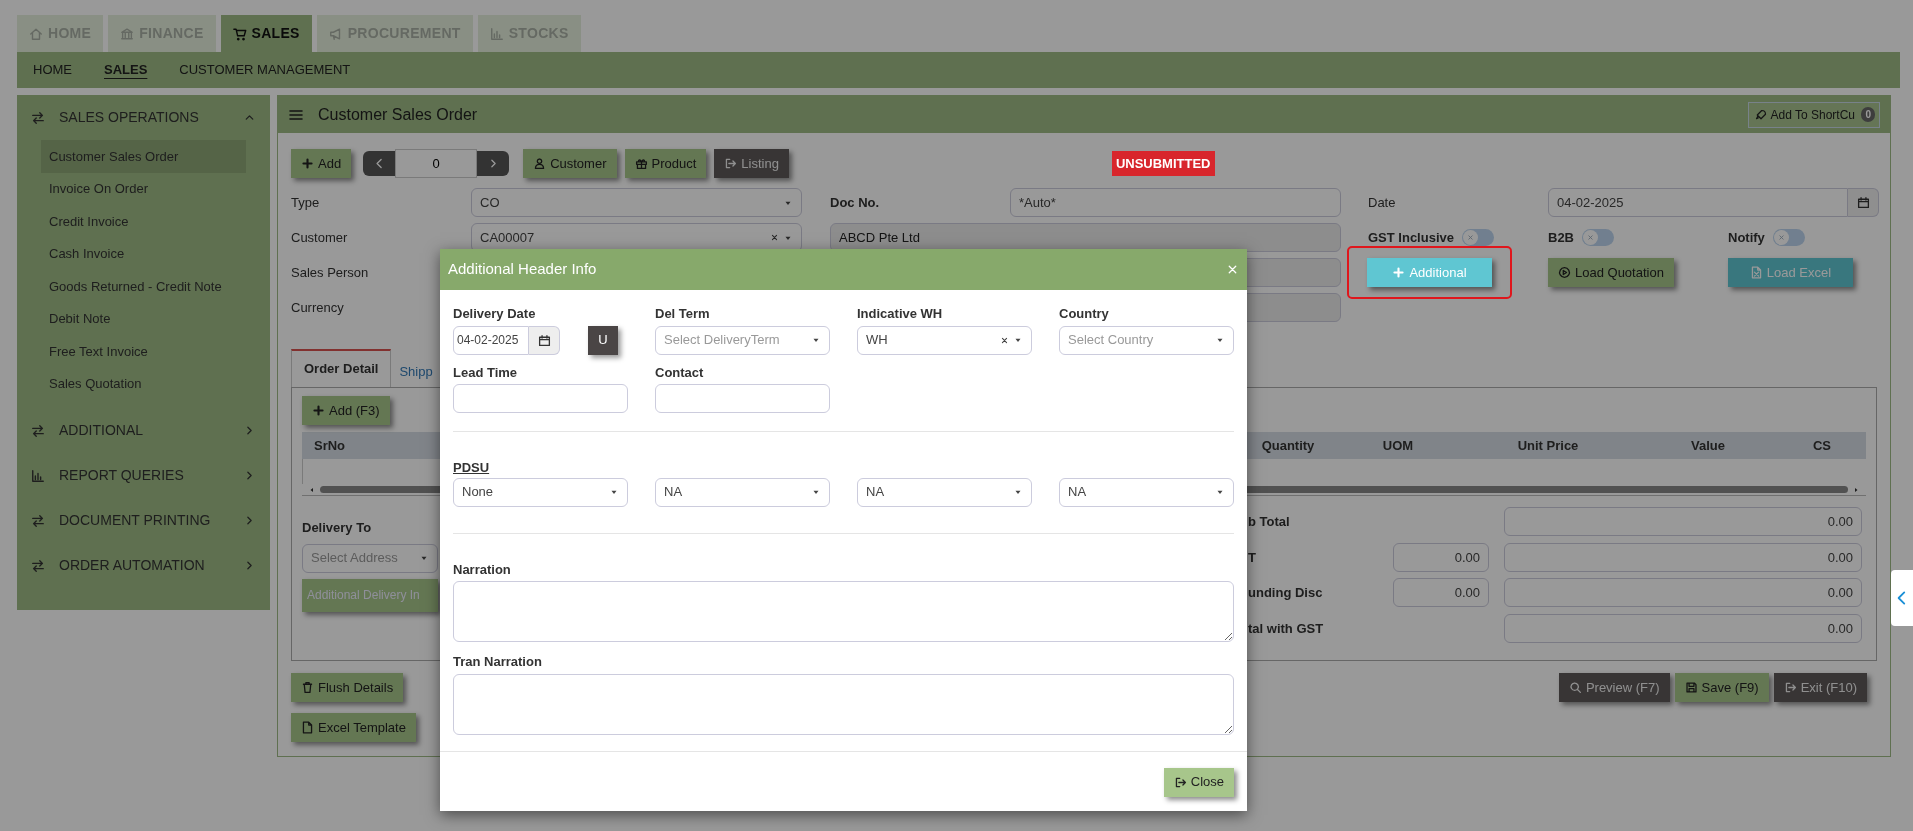 The height and width of the screenshot is (831, 1913). Describe the element at coordinates (143, 351) in the screenshot. I see `sidebar-item: Free Text Invoice` at that location.